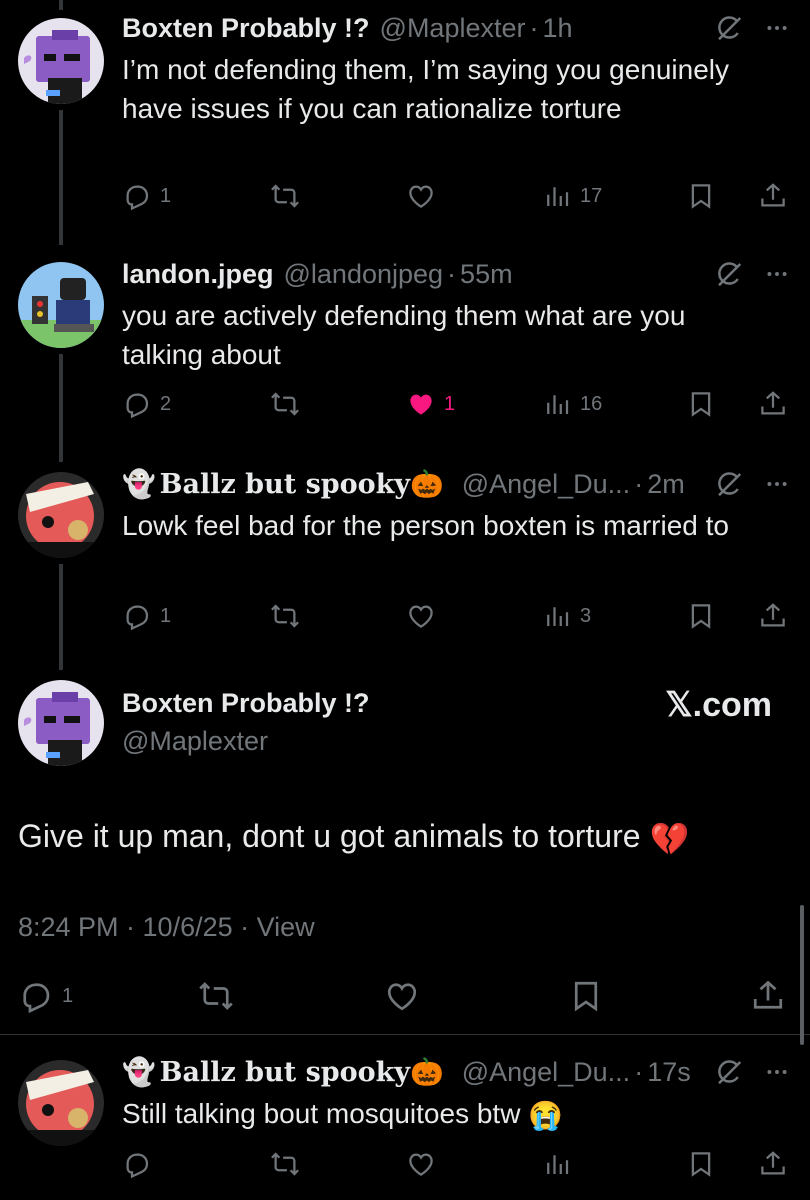 This screenshot has width=810, height=1200. I want to click on post-timestamp: 8:24 PM · 10/6/25 · View, so click(166, 927).